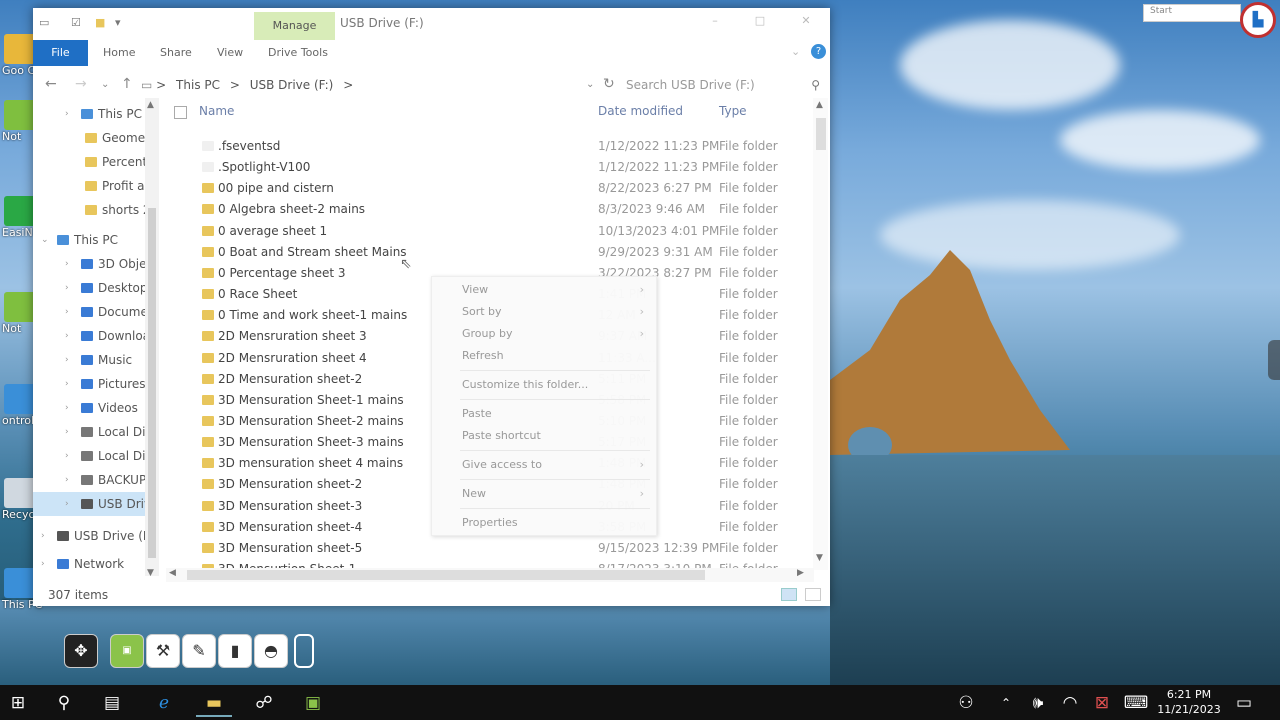  What do you see at coordinates (127, 651) in the screenshot?
I see `note-tool-icon: ▣` at bounding box center [127, 651].